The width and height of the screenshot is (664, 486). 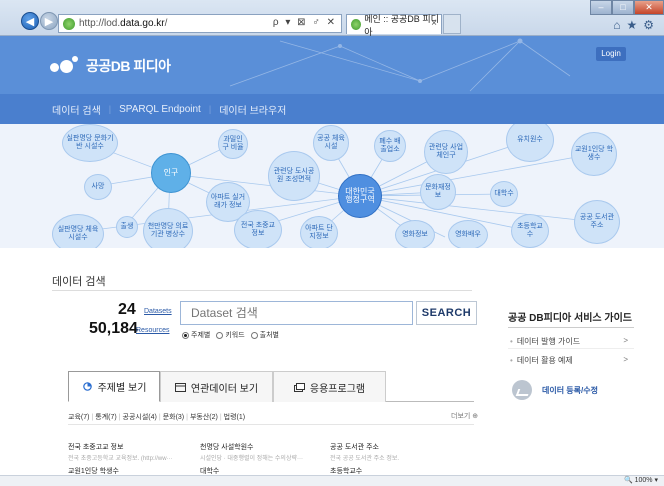 I want to click on category-link: 공공시설(4), so click(x=140, y=417).